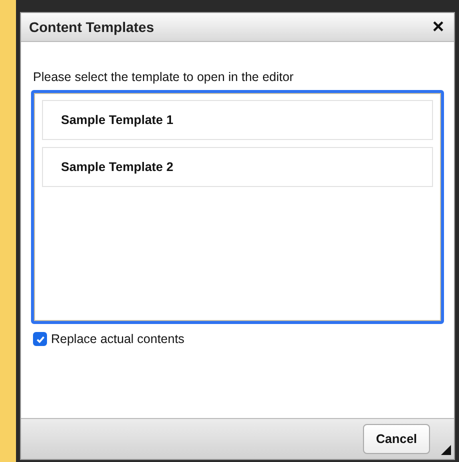 This screenshot has height=462, width=459. I want to click on cancel-button: Cancel, so click(396, 439).